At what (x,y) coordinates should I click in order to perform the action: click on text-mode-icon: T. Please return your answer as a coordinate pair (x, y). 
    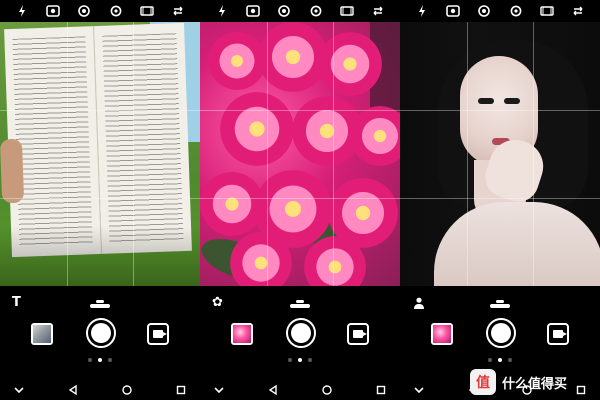
    Looking at the image, I should click on (19, 303).